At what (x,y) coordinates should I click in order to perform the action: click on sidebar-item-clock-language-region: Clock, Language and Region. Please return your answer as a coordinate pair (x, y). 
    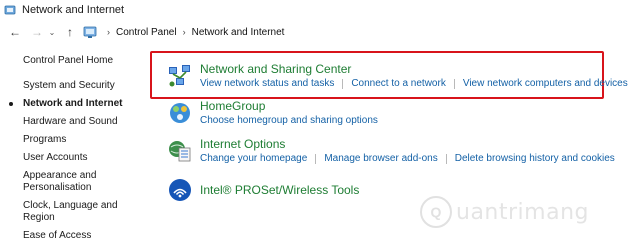
    Looking at the image, I should click on (72, 212).